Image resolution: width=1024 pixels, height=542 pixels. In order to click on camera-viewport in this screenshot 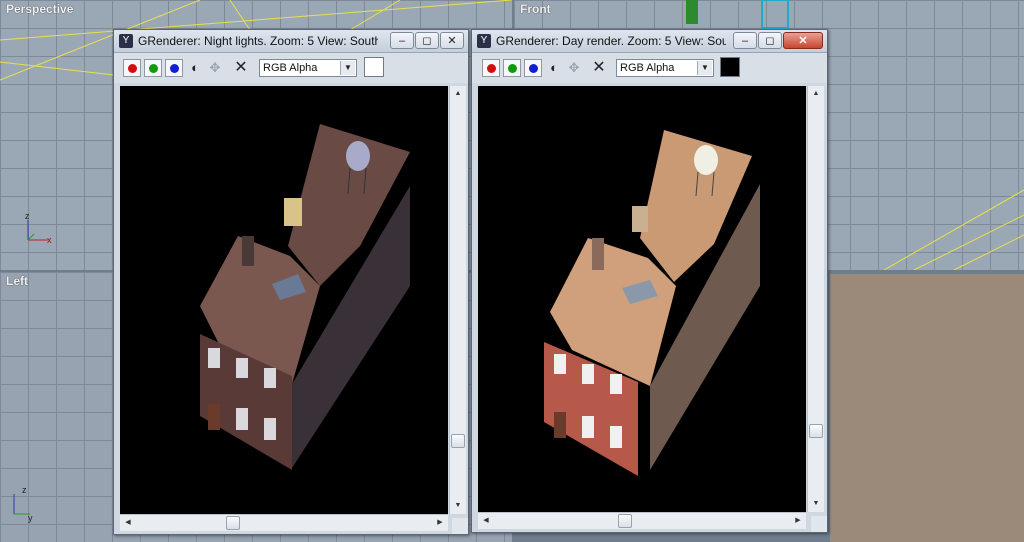, I will do `click(927, 408)`.